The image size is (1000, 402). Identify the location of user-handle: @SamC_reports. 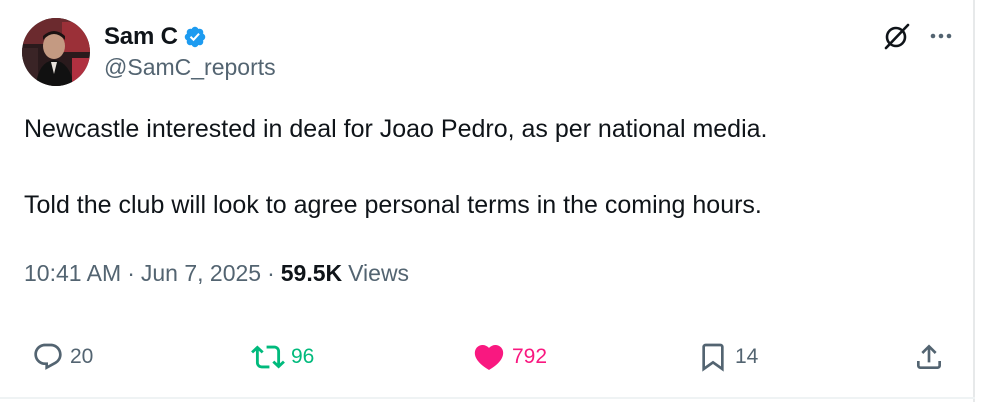
(190, 67).